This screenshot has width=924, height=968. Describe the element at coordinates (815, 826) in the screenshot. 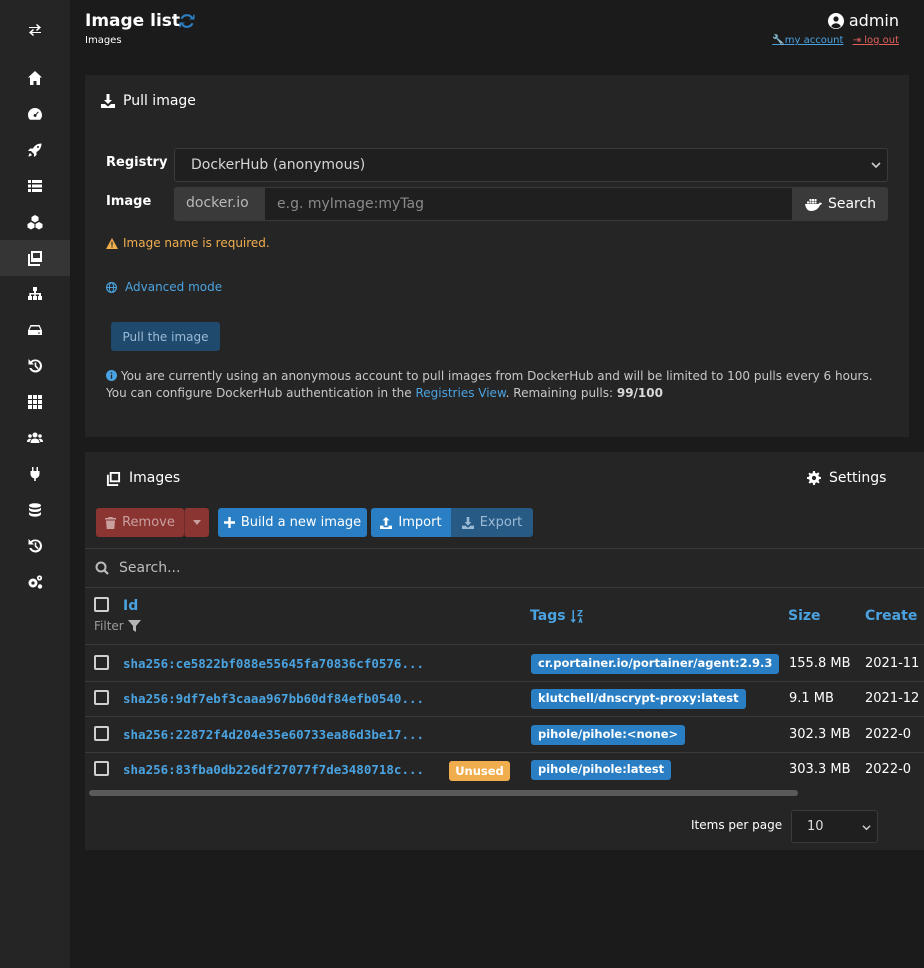

I see `items-per-page-value: 10` at that location.